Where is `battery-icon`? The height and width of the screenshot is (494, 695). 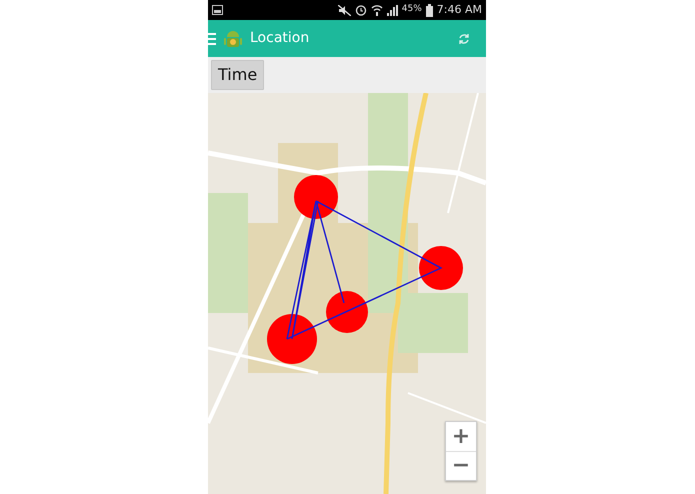
battery-icon is located at coordinates (429, 10).